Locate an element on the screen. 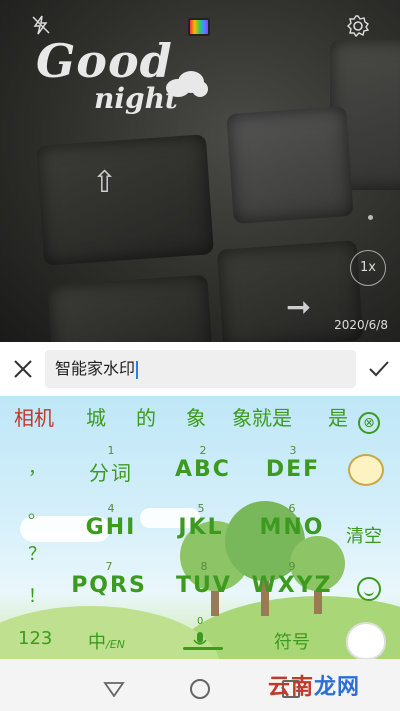  key-number: 4 is located at coordinates (111, 508).